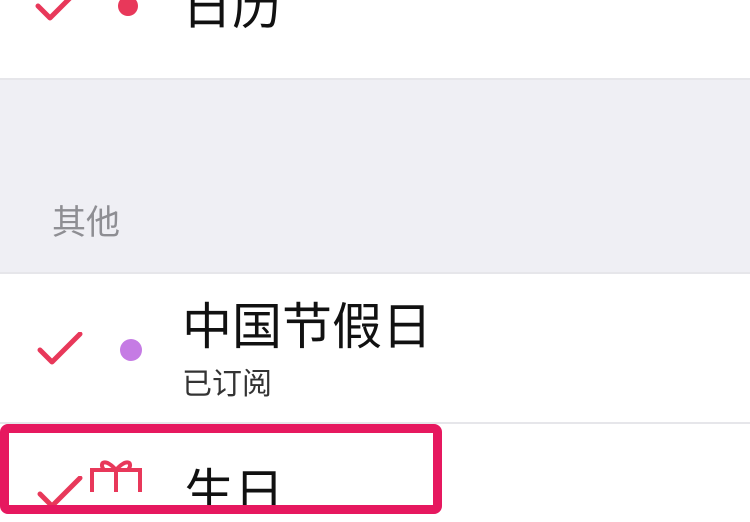 This screenshot has width=750, height=522. What do you see at coordinates (86, 223) in the screenshot?
I see `section-header-other: 其他` at bounding box center [86, 223].